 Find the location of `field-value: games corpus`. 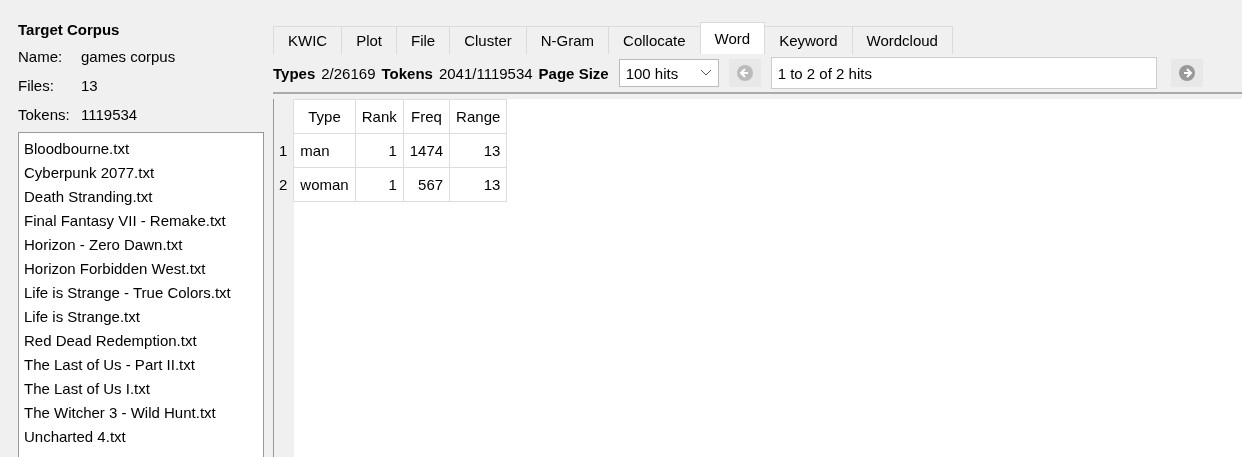

field-value: games corpus is located at coordinates (128, 56).